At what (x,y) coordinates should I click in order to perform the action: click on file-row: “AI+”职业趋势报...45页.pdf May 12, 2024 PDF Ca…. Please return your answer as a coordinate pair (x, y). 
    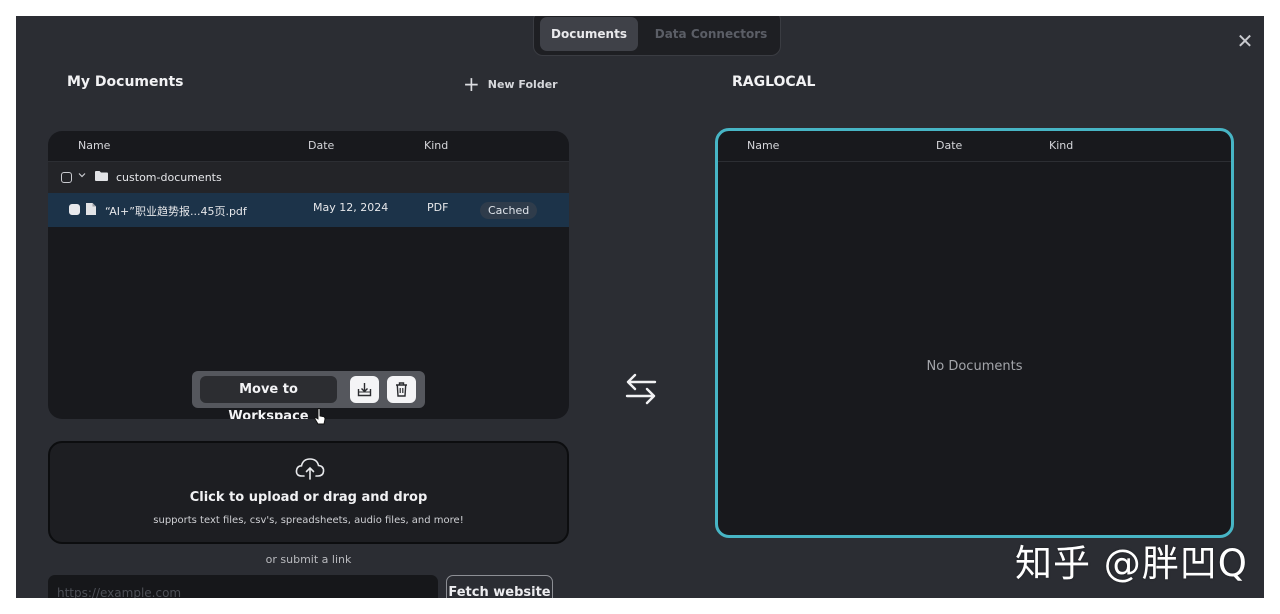
    Looking at the image, I should click on (308, 210).